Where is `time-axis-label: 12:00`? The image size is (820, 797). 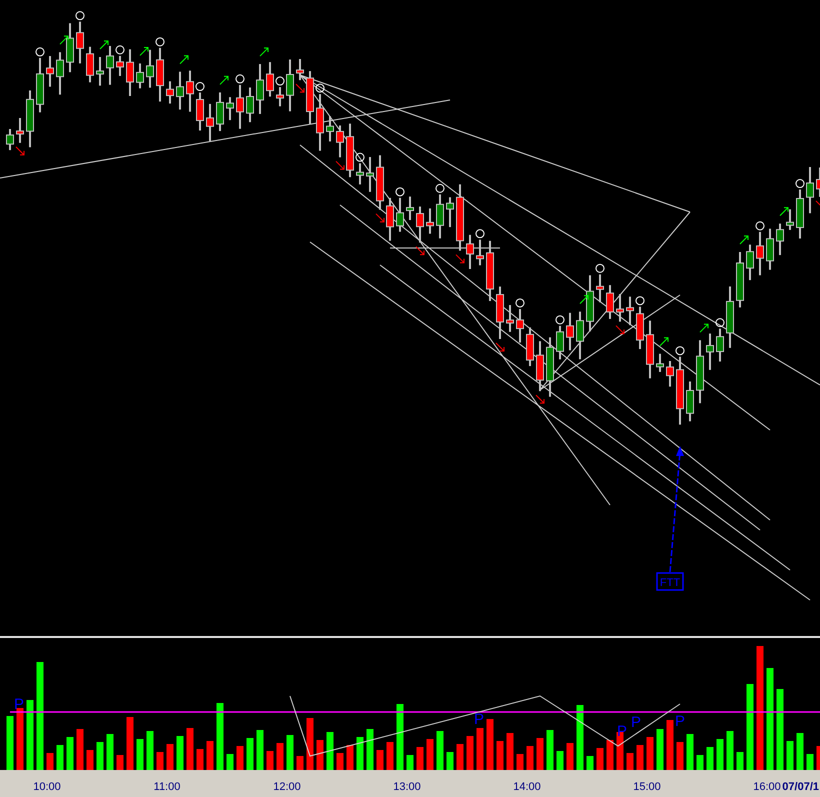
time-axis-label: 12:00 is located at coordinates (287, 787).